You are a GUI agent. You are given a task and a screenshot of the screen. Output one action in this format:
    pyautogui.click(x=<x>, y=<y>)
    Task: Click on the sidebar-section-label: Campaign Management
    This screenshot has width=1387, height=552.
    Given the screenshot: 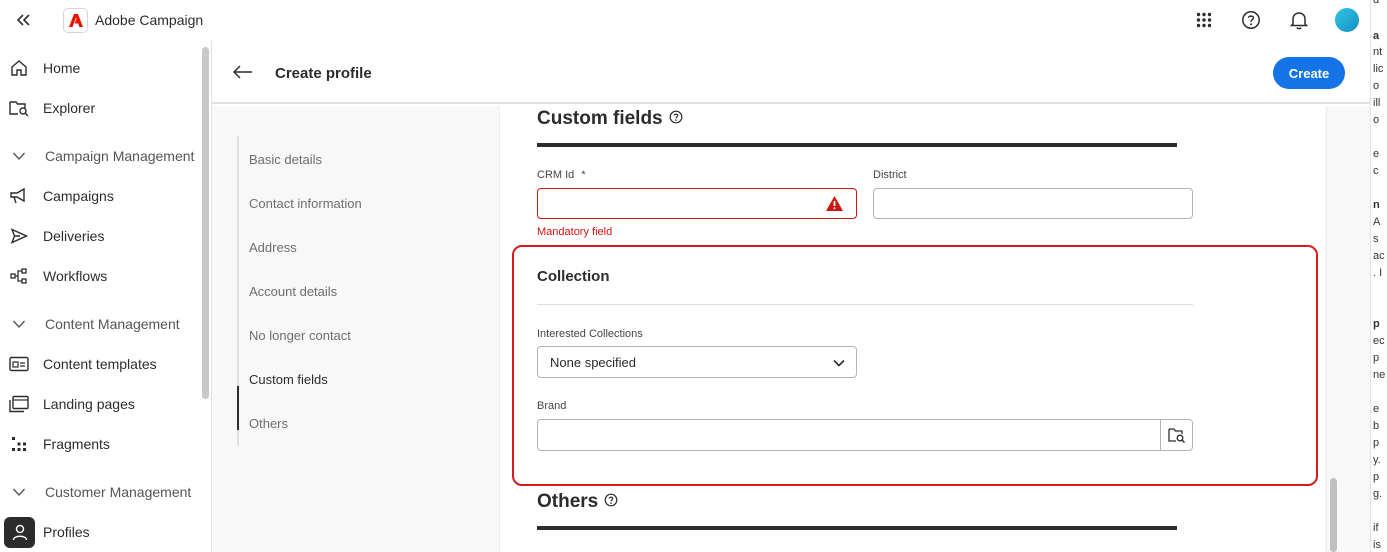 What is the action you would take?
    pyautogui.click(x=120, y=156)
    